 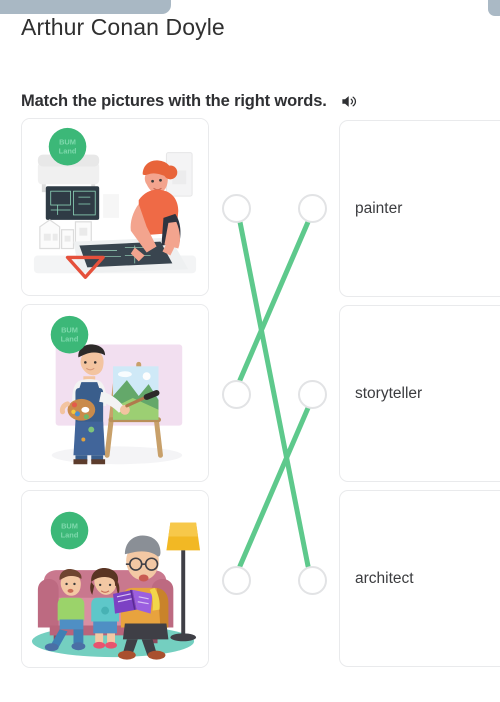 What do you see at coordinates (174, 101) in the screenshot?
I see `prompt-instruction: Match the pictures with the right words.` at bounding box center [174, 101].